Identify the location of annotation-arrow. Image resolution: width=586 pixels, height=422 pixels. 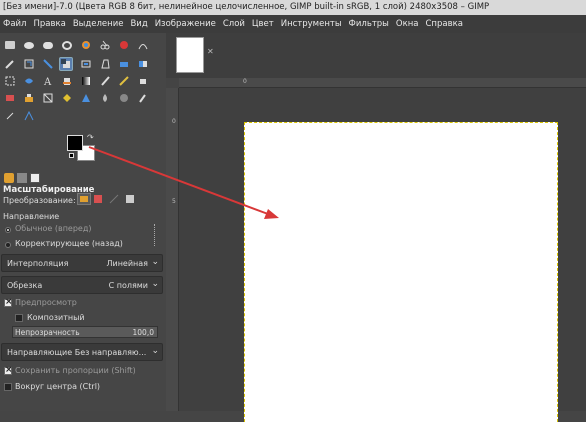
(183, 182).